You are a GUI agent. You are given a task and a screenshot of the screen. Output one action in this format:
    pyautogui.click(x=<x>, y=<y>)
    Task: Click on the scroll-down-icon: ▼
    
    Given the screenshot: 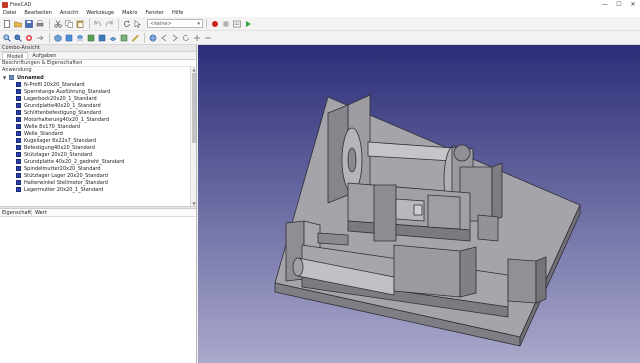 What is the action you would take?
    pyautogui.click(x=193, y=203)
    